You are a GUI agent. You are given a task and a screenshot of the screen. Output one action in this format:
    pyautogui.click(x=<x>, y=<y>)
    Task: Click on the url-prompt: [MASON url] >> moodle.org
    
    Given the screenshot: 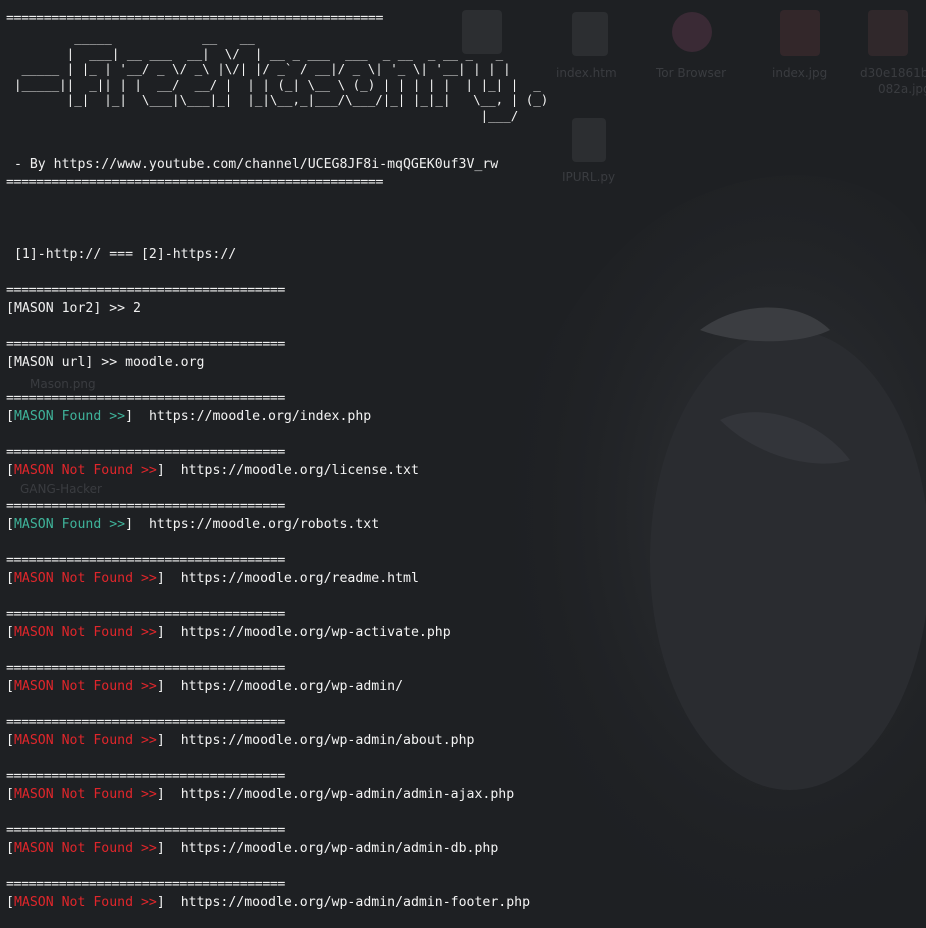 What is the action you would take?
    pyautogui.click(x=105, y=362)
    